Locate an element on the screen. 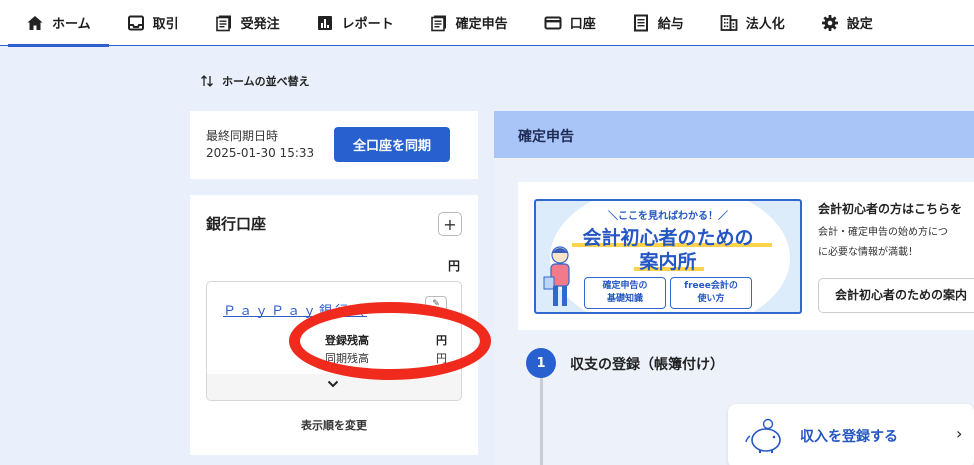  home-sort-link: ホームの並べ替え is located at coordinates (255, 81).